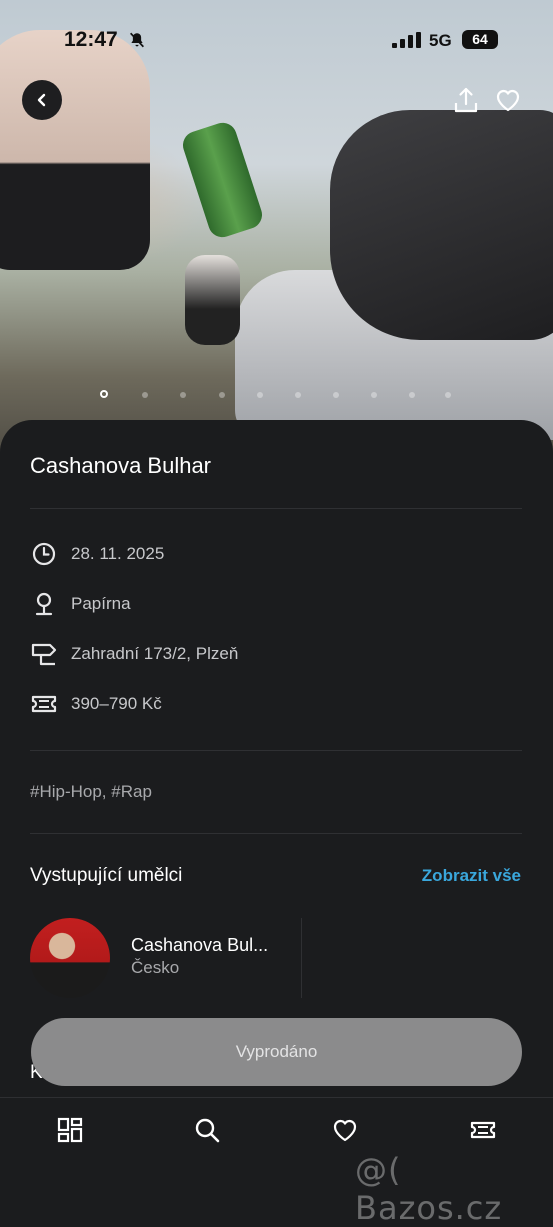 The height and width of the screenshot is (1227, 553). I want to click on artist-card: Cashanova Bul... Česko, so click(166, 958).